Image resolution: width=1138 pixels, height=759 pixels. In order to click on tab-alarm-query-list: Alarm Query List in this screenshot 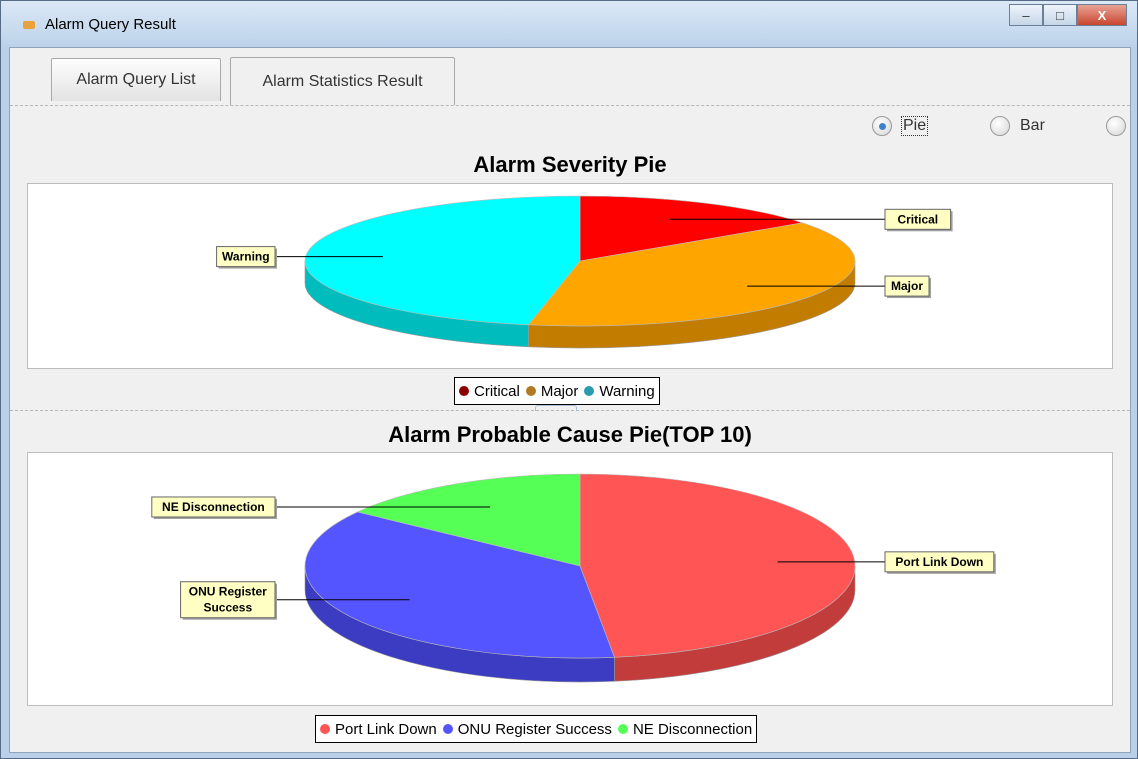, I will do `click(136, 79)`.